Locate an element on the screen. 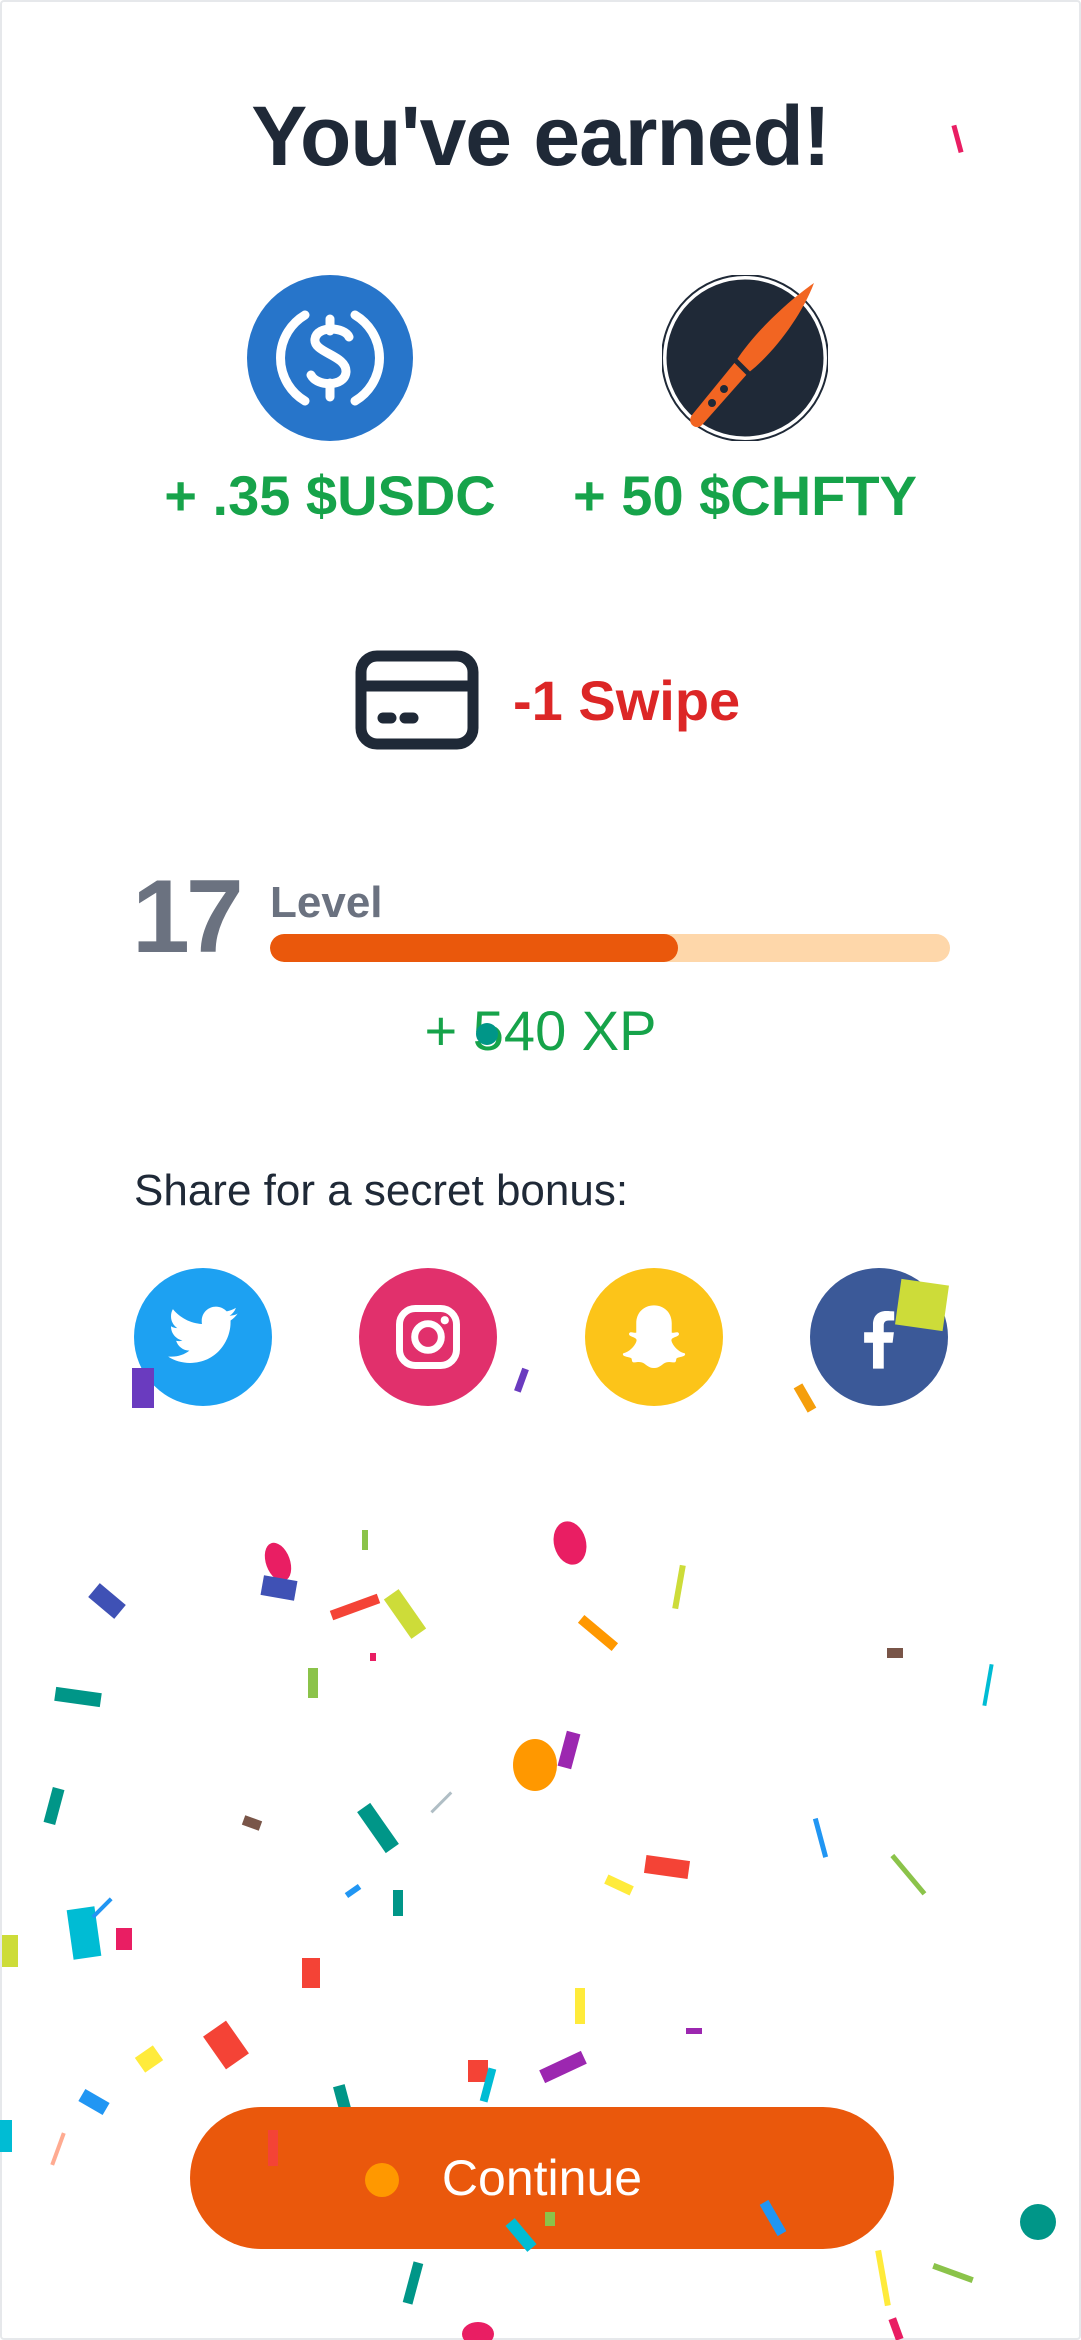  instagram-icon is located at coordinates (428, 1337).